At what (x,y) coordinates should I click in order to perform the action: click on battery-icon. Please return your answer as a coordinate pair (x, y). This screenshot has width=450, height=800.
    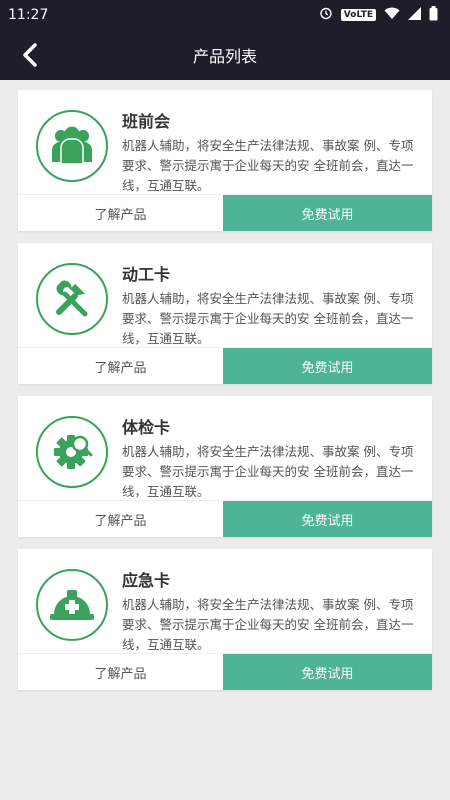
    Looking at the image, I should click on (433, 15).